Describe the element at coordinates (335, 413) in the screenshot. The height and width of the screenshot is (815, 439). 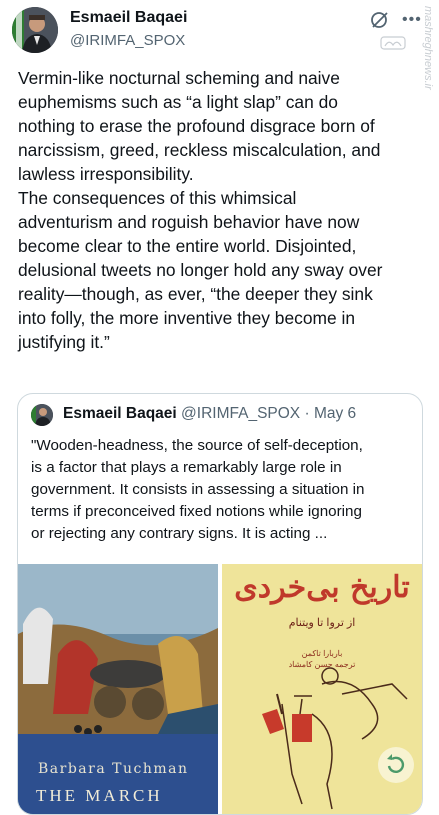
I see `quote-date: May 6` at that location.